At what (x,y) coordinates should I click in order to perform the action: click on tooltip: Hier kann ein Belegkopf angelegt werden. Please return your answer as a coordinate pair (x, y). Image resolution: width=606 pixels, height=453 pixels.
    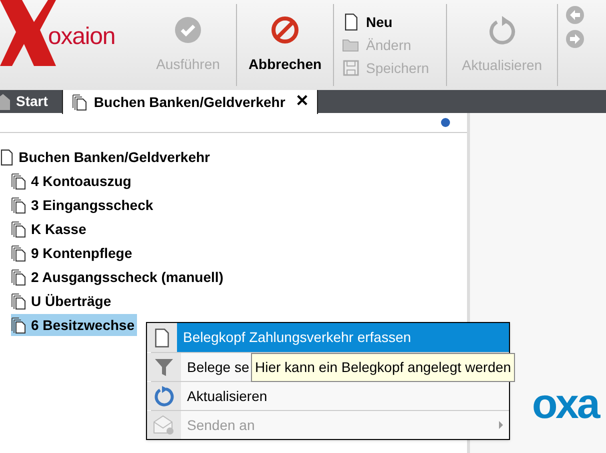
    Looking at the image, I should click on (383, 367).